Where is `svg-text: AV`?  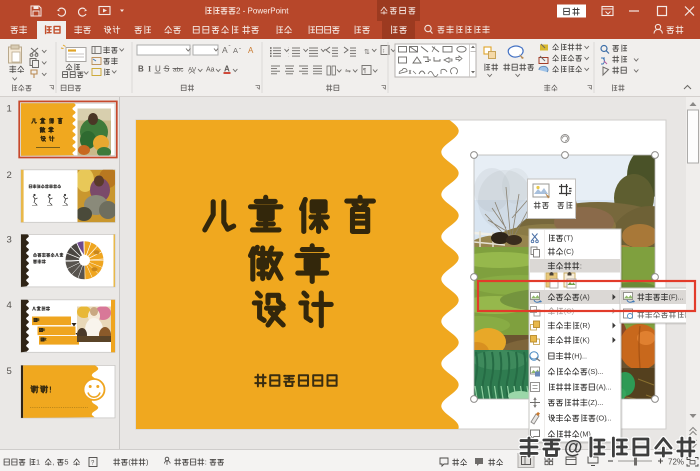
svg-text: AV is located at coordinates (192, 70).